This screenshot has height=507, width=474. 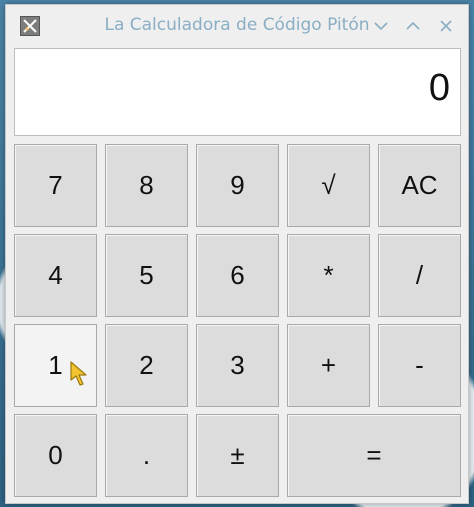 I want to click on pointer-cursor-icon, so click(x=78, y=373).